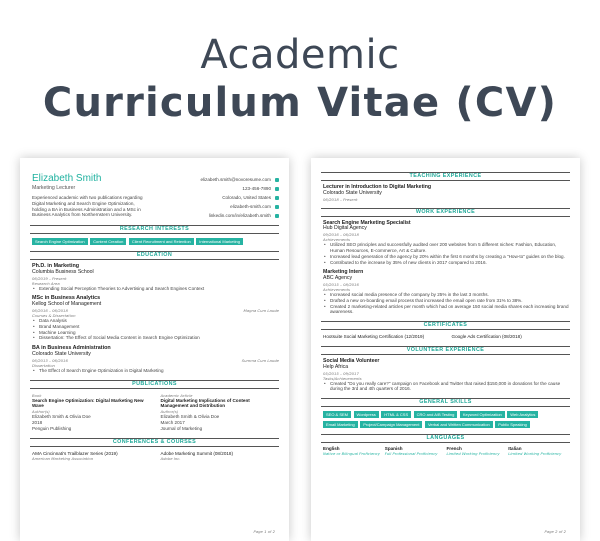 Image resolution: width=600 pixels, height=541 pixels. What do you see at coordinates (458, 424) in the screenshot?
I see `tag: Verbal and Written Communication` at bounding box center [458, 424].